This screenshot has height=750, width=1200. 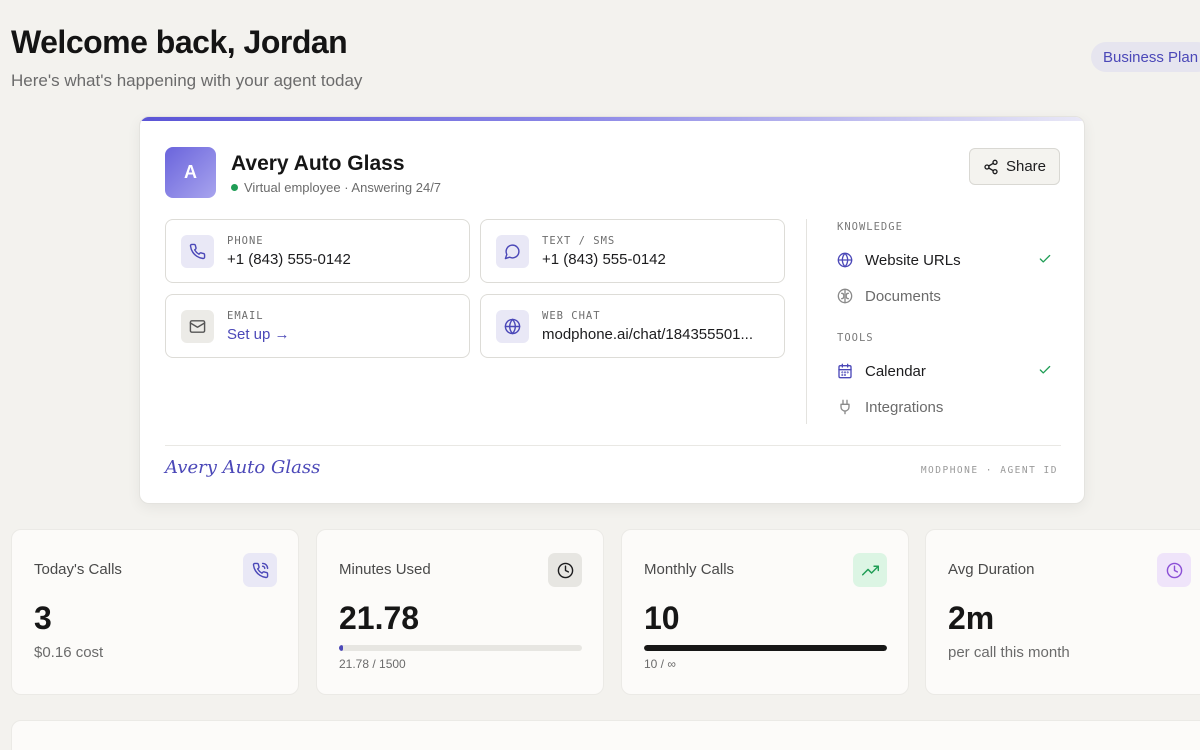 I want to click on tool-item-integrations: Integrations, so click(x=944, y=407).